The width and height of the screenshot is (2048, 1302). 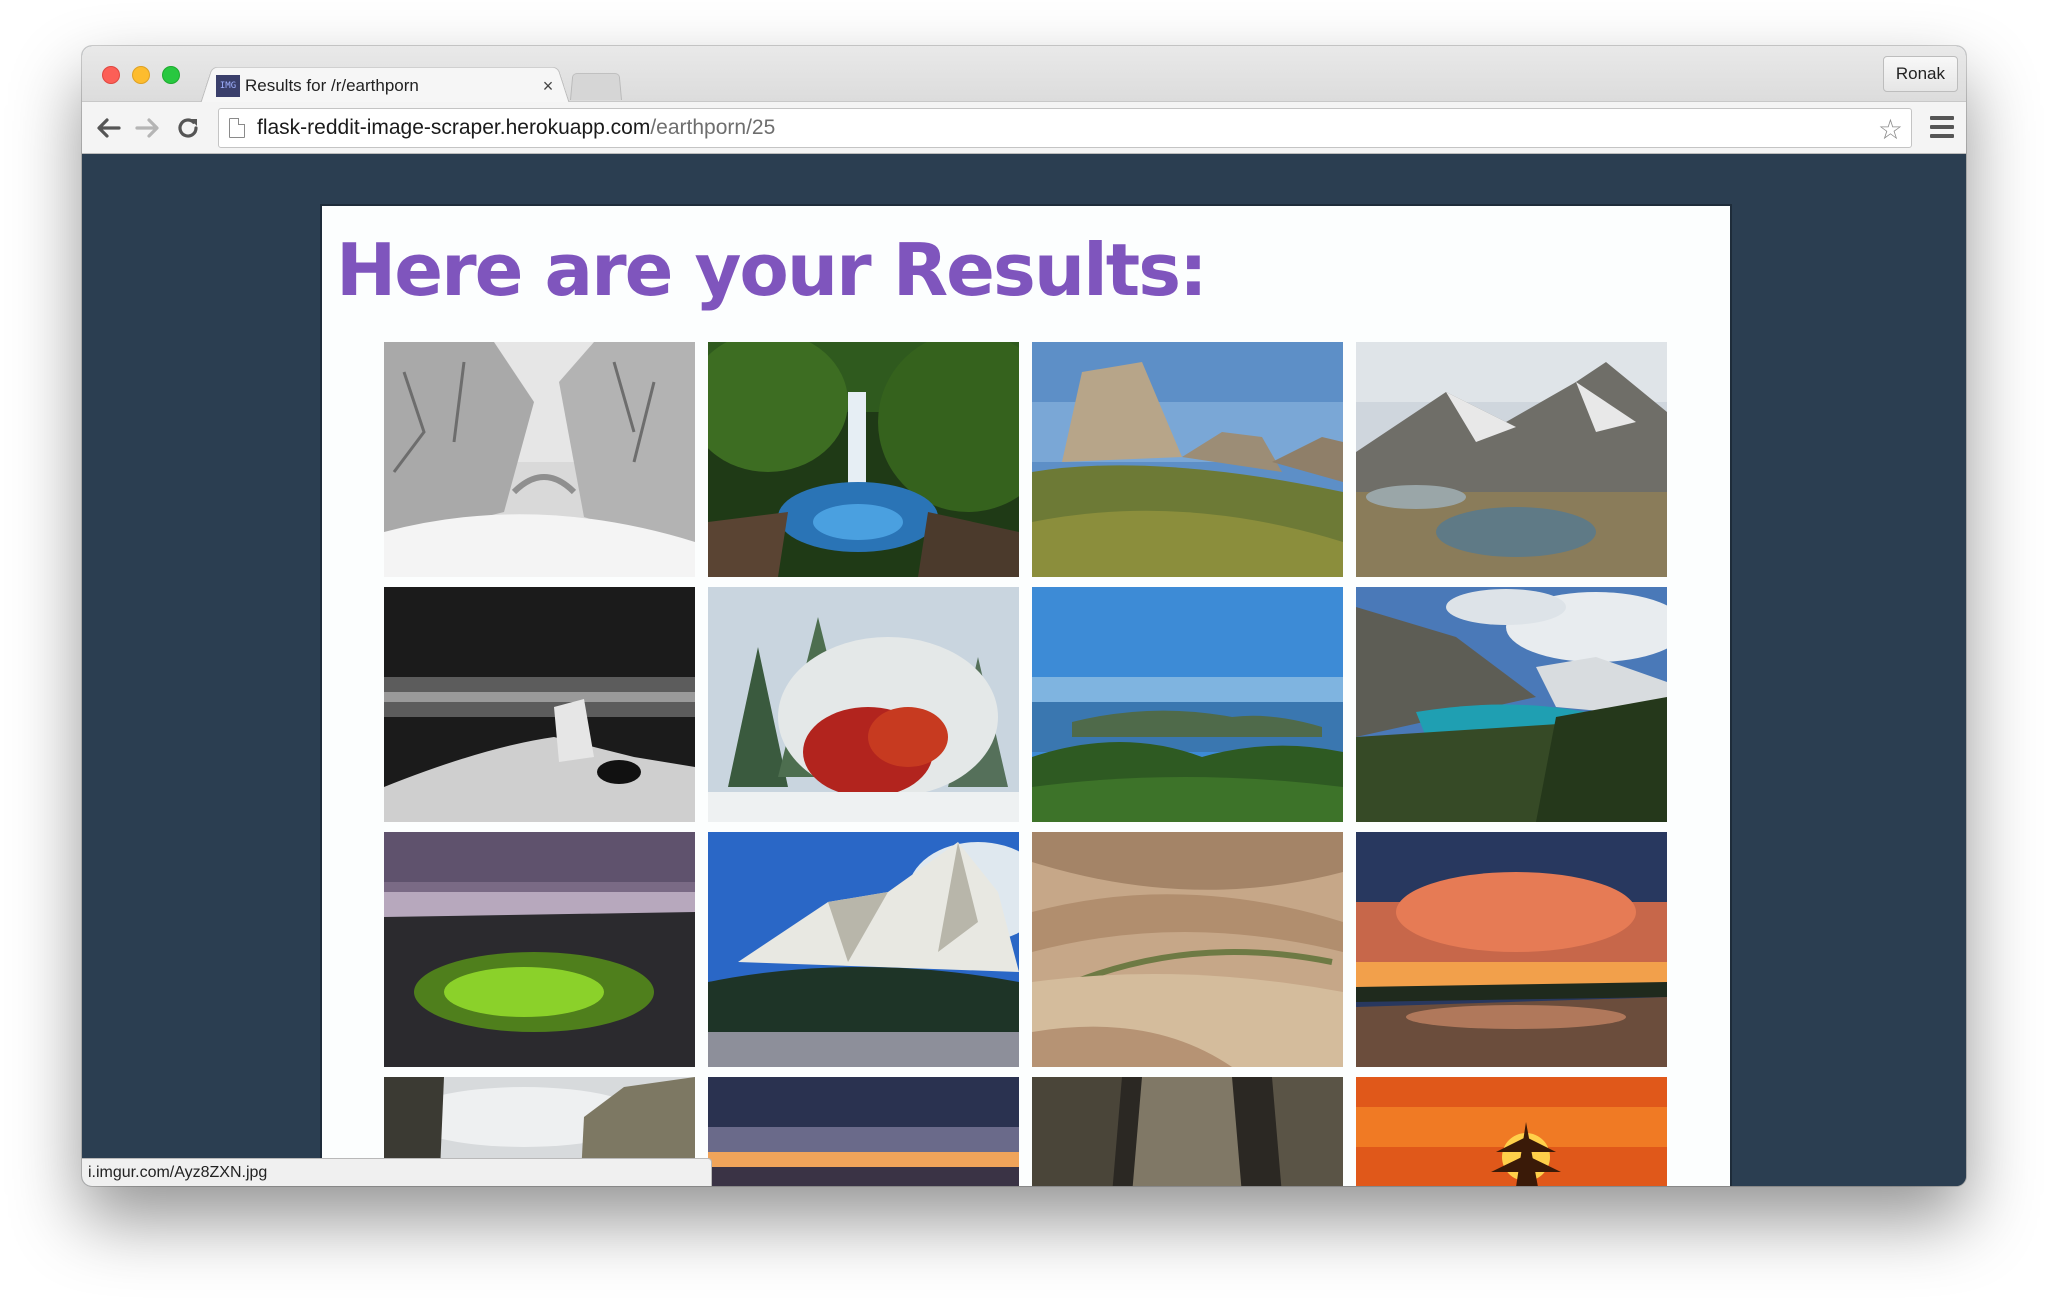 What do you see at coordinates (713, 127) in the screenshot?
I see `url-path: /earthporn/25` at bounding box center [713, 127].